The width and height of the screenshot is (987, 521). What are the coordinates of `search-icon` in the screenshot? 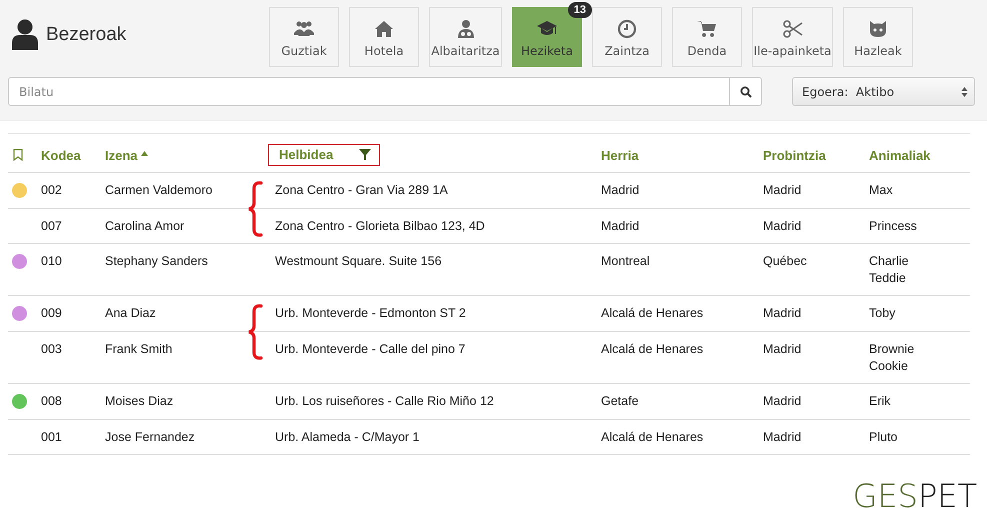 It's located at (746, 92).